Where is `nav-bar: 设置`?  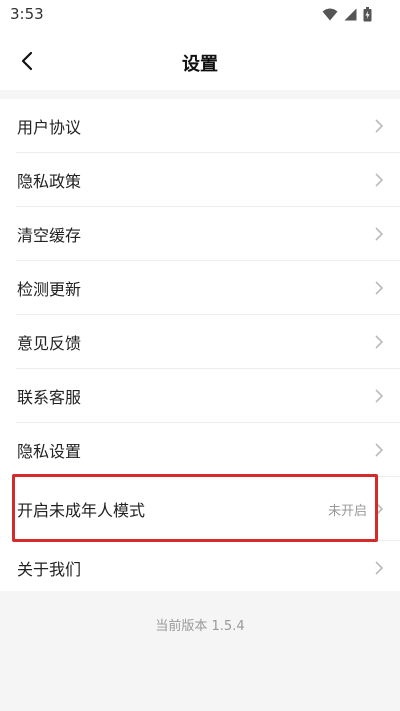
nav-bar: 设置 is located at coordinates (200, 59).